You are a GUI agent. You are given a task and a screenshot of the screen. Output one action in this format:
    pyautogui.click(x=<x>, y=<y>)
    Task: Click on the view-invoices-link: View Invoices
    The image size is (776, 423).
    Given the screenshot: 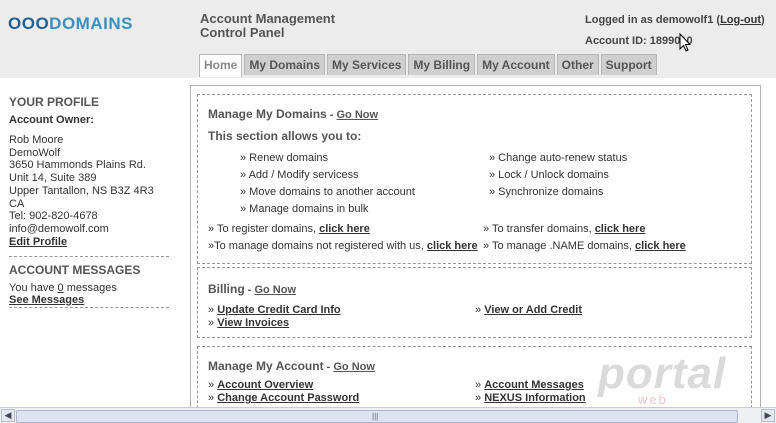 What is the action you would take?
    pyautogui.click(x=253, y=323)
    